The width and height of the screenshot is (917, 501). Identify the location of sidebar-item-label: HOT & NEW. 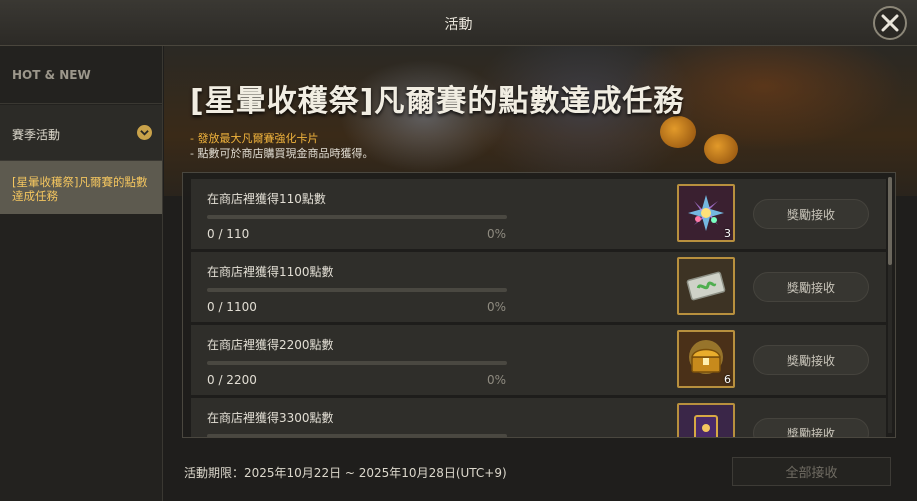
(51, 75).